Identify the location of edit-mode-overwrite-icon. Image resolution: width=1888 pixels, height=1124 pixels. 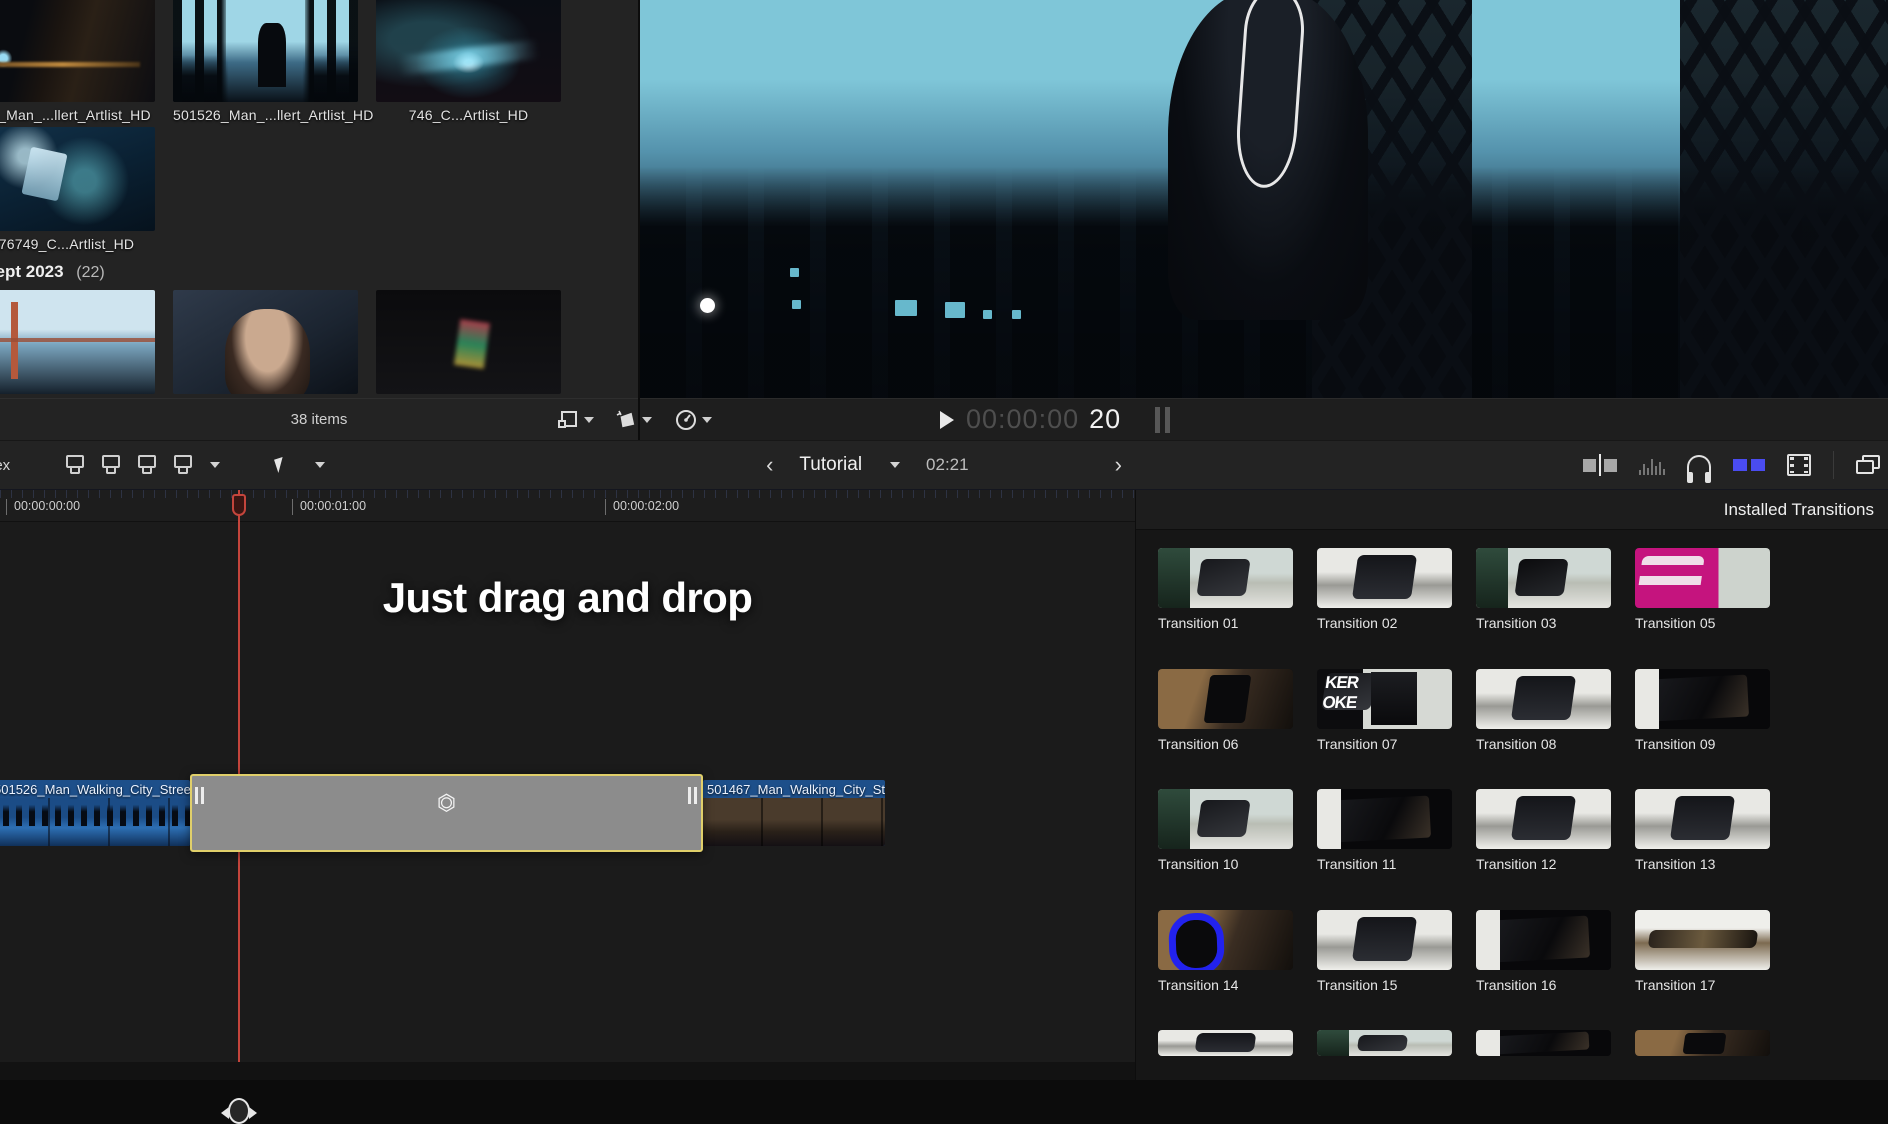
(147, 465).